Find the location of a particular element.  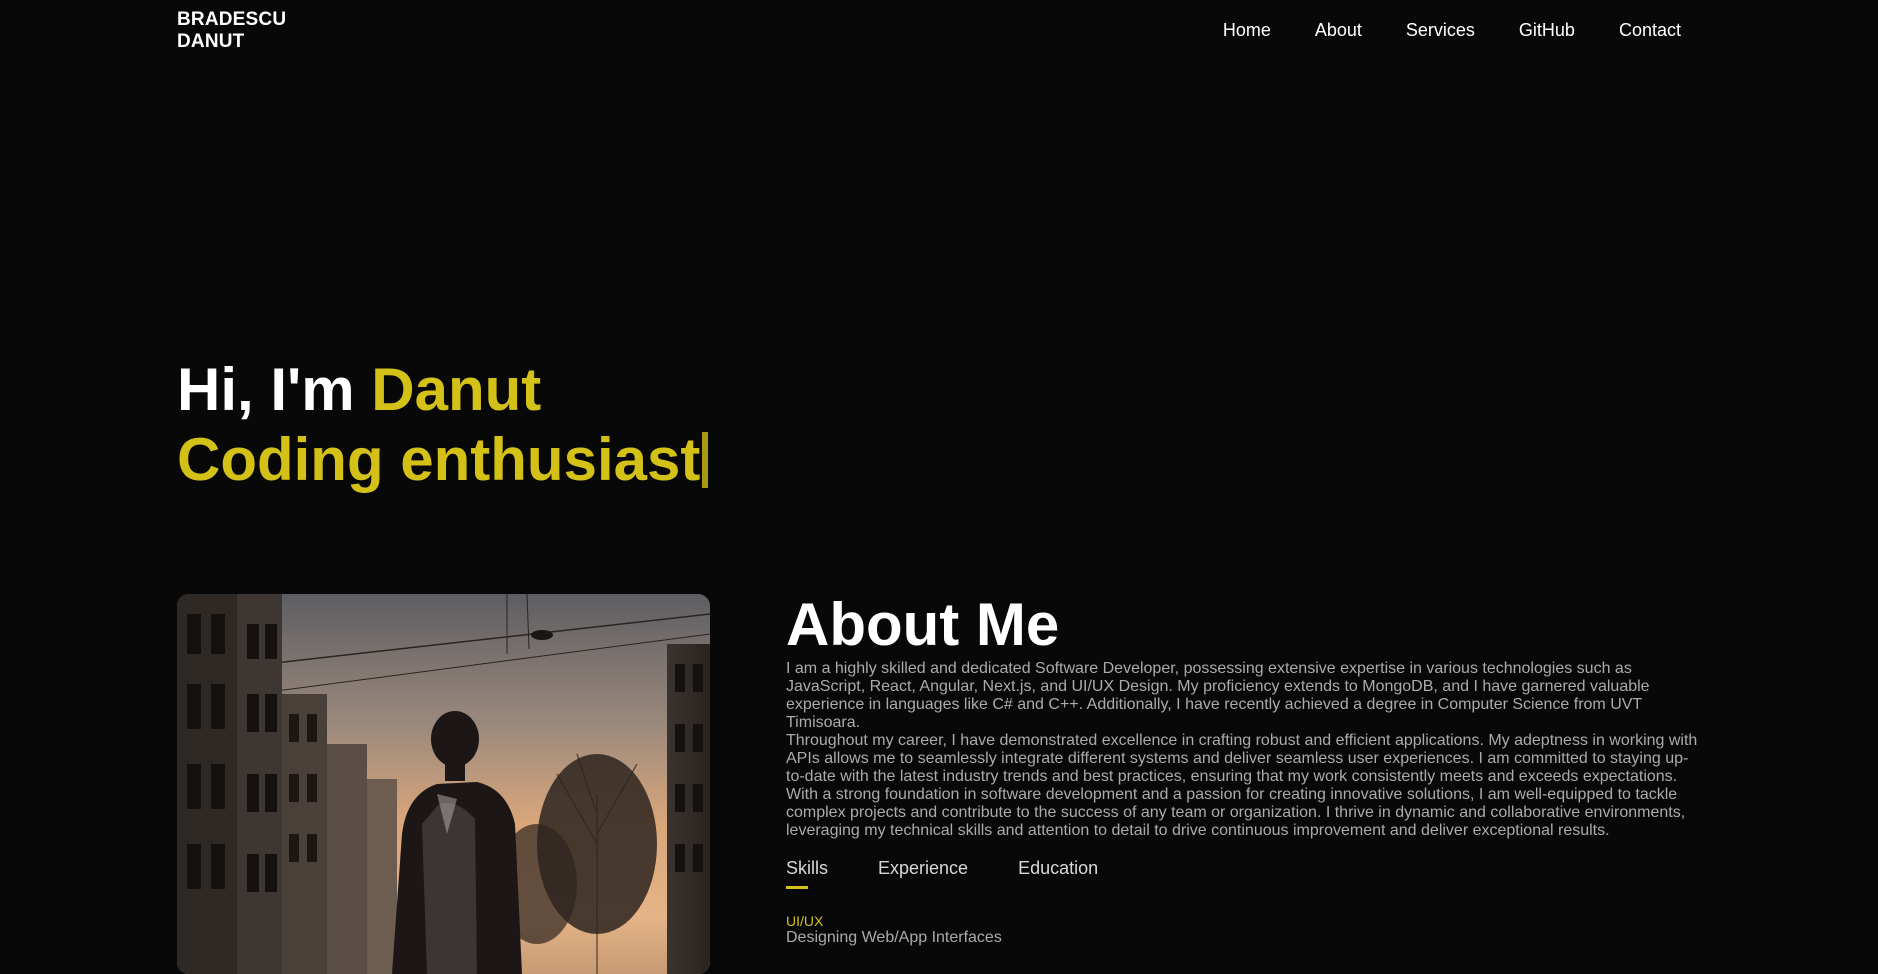

hero-line-1: Hi, I'm Danut is located at coordinates (442, 390).